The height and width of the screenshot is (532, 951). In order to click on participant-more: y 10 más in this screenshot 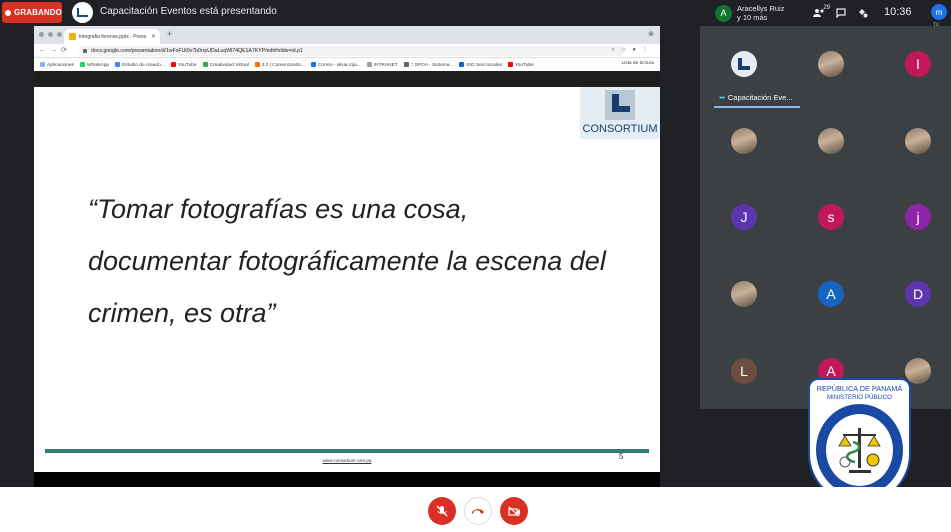, I will do `click(752, 17)`.